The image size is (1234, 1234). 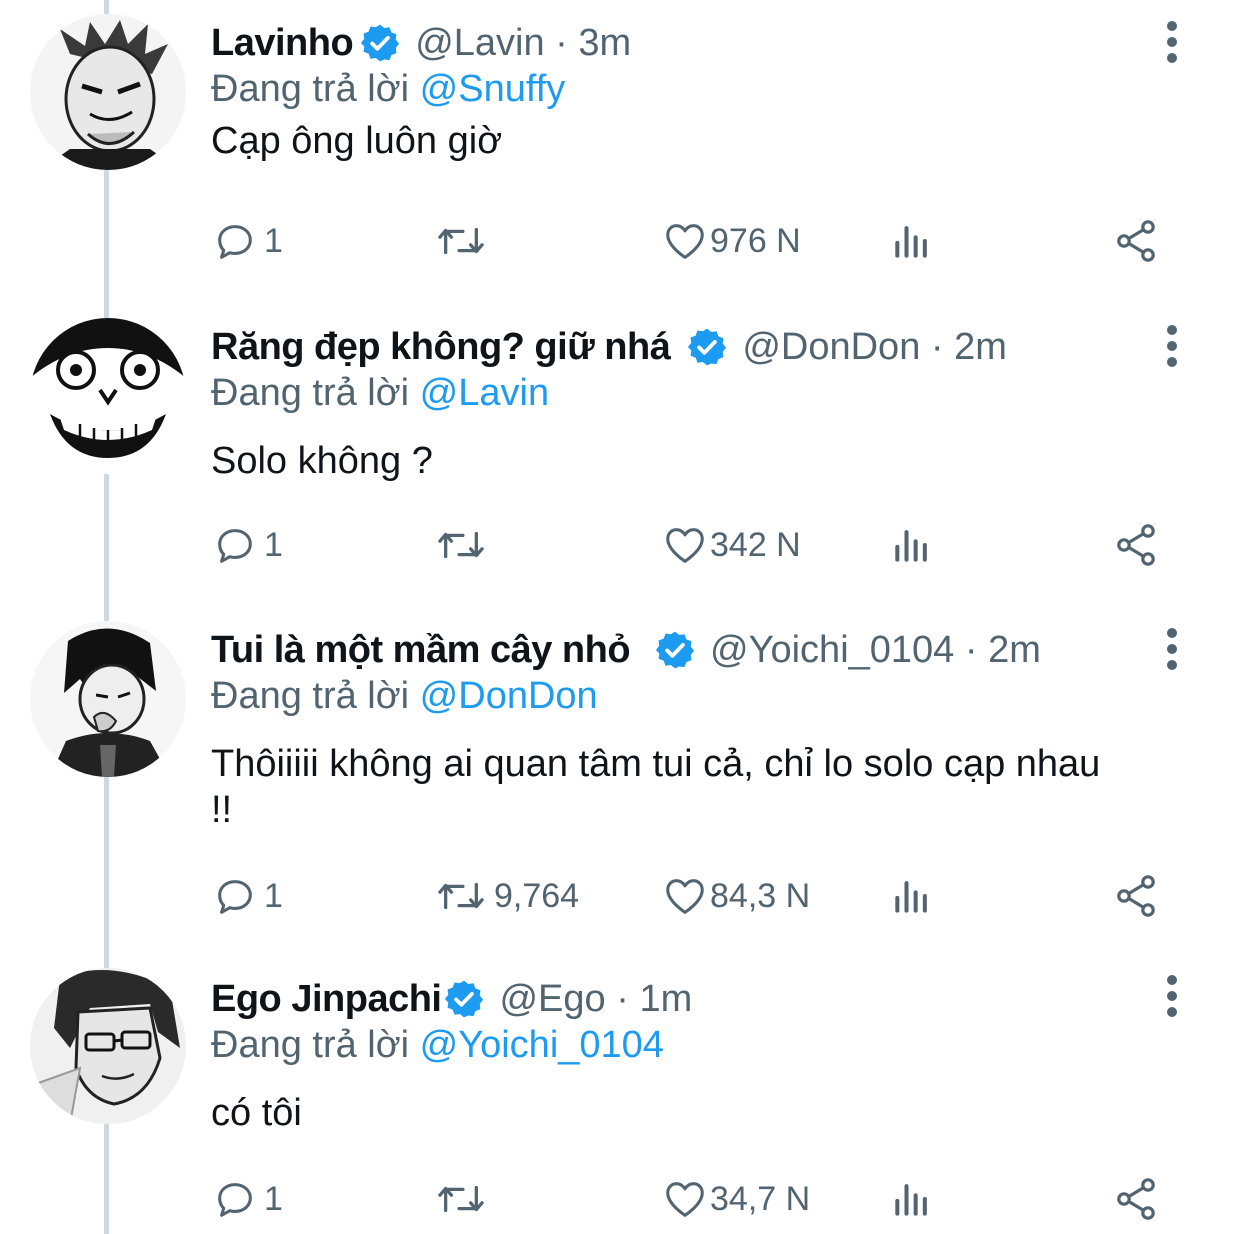 I want to click on like-count: 34,7 N, so click(x=760, y=1198).